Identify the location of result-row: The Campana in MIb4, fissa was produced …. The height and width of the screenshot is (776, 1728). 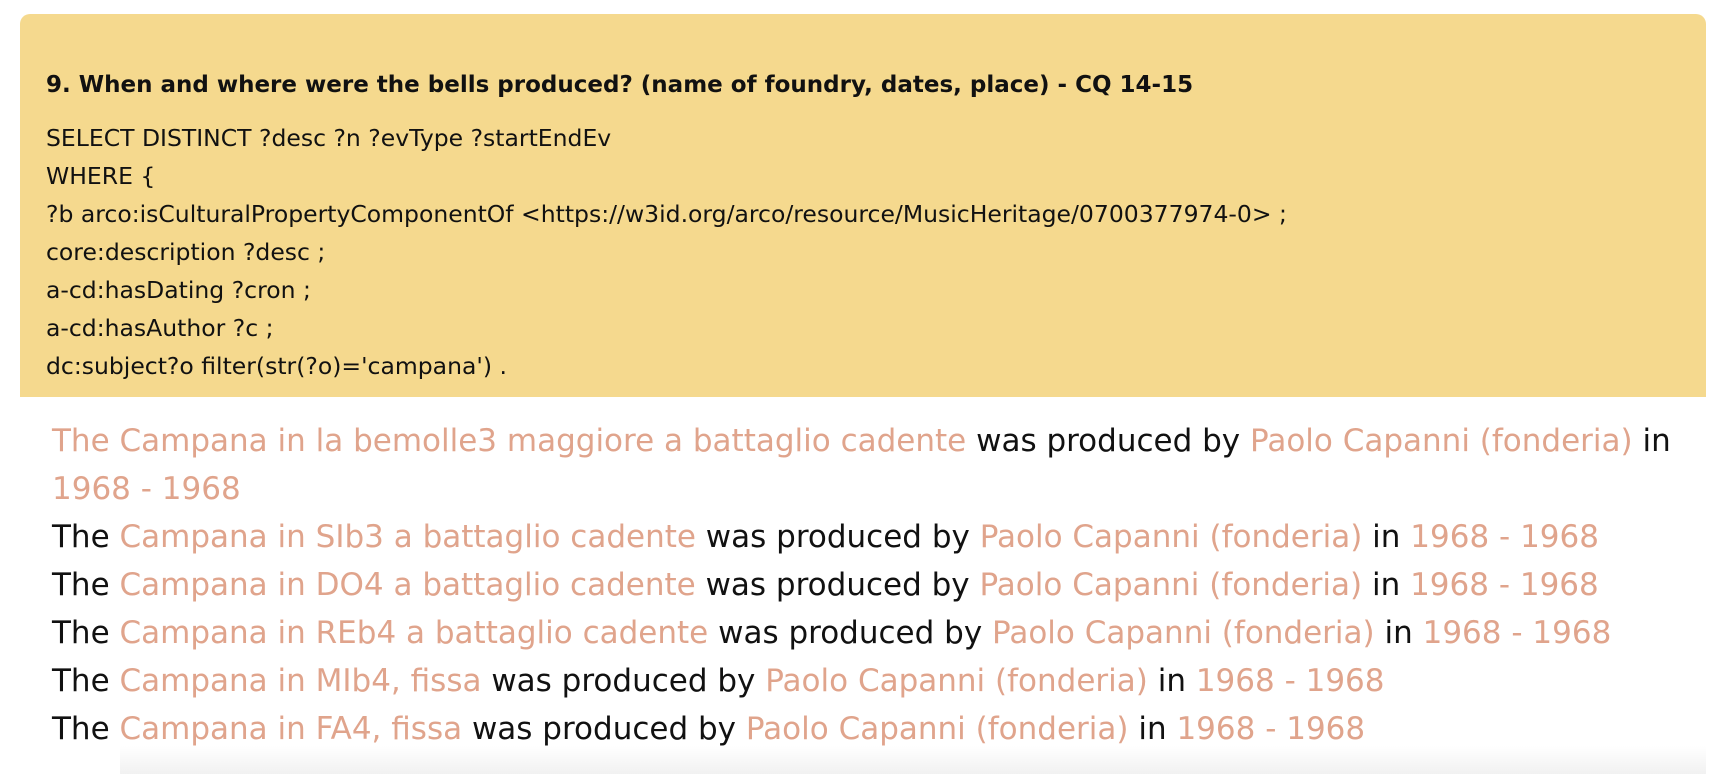
(863, 681).